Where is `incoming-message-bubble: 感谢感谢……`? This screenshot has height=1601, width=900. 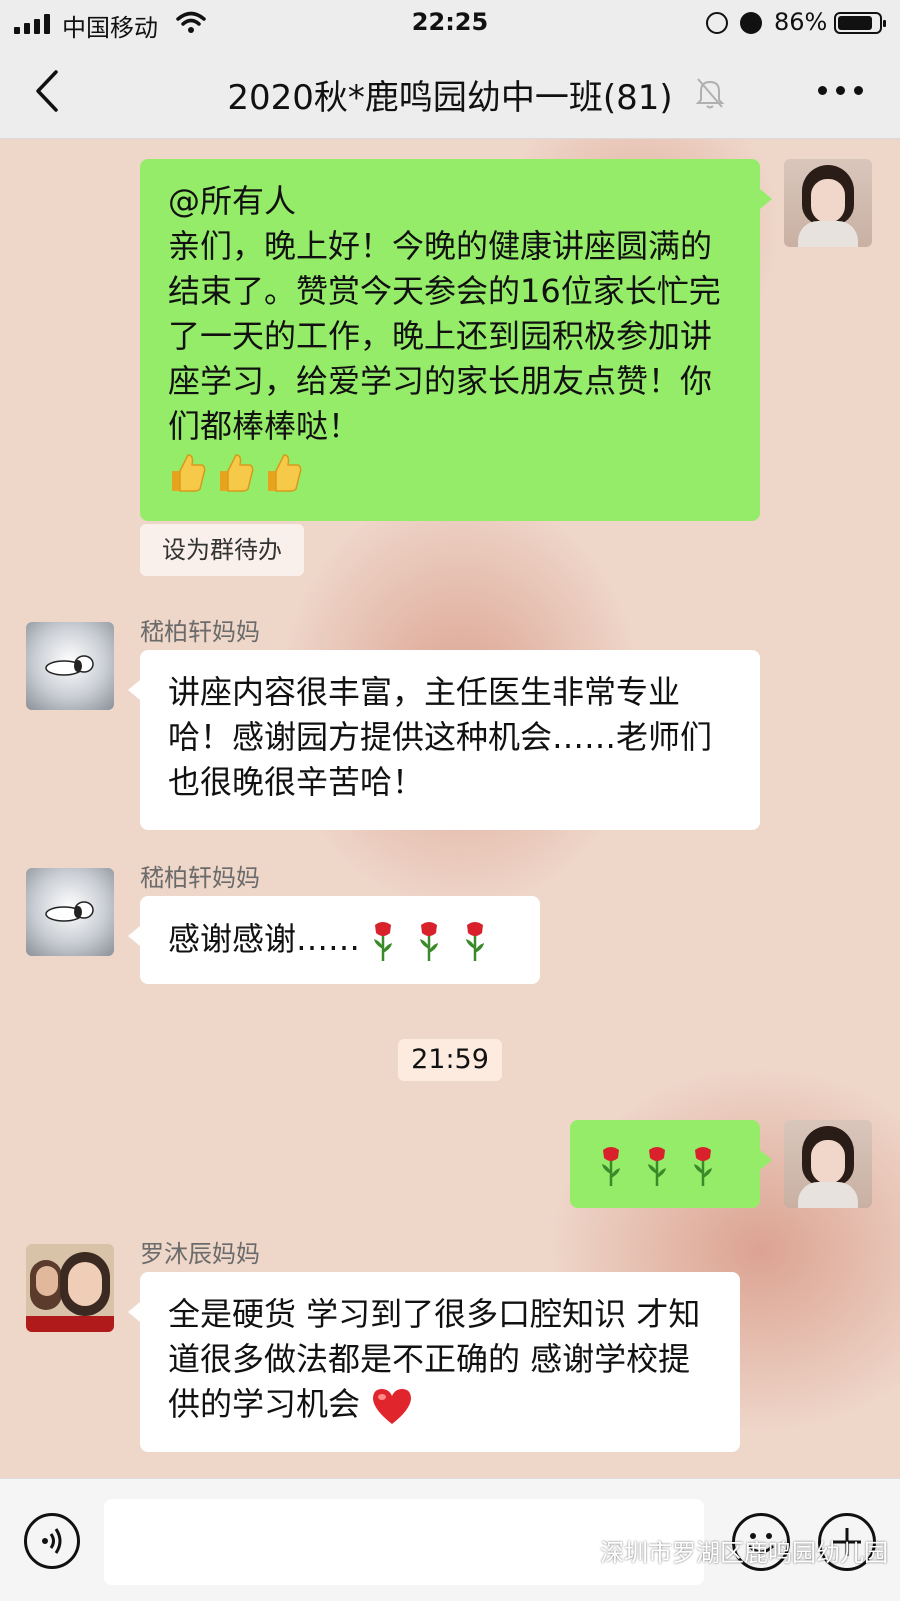 incoming-message-bubble: 感谢感谢…… is located at coordinates (334, 940).